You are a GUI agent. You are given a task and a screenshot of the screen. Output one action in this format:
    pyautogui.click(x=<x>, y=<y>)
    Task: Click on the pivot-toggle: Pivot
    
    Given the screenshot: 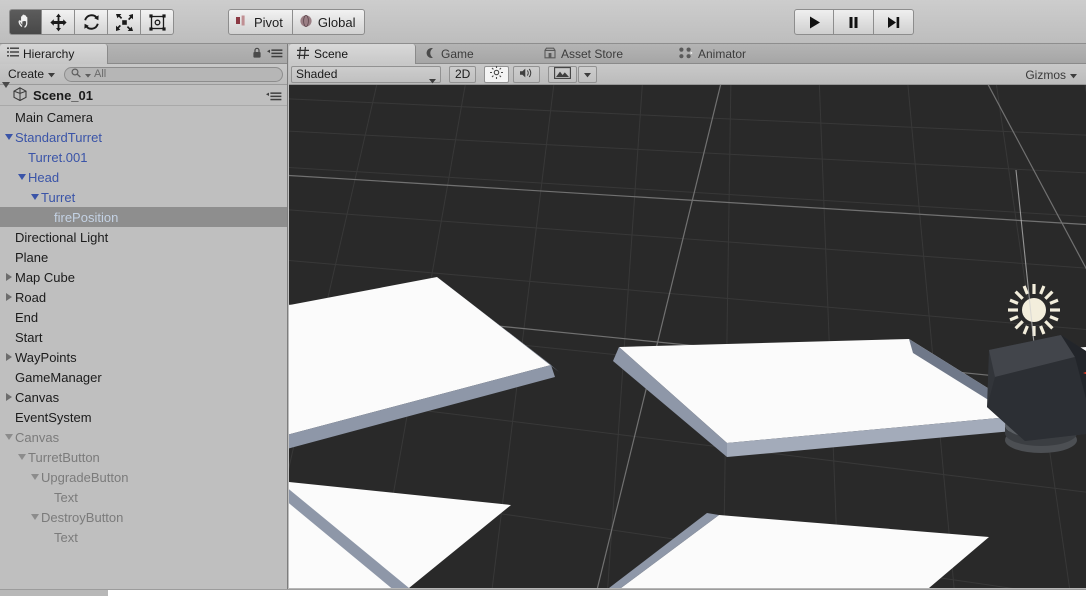 What is the action you would take?
    pyautogui.click(x=260, y=22)
    